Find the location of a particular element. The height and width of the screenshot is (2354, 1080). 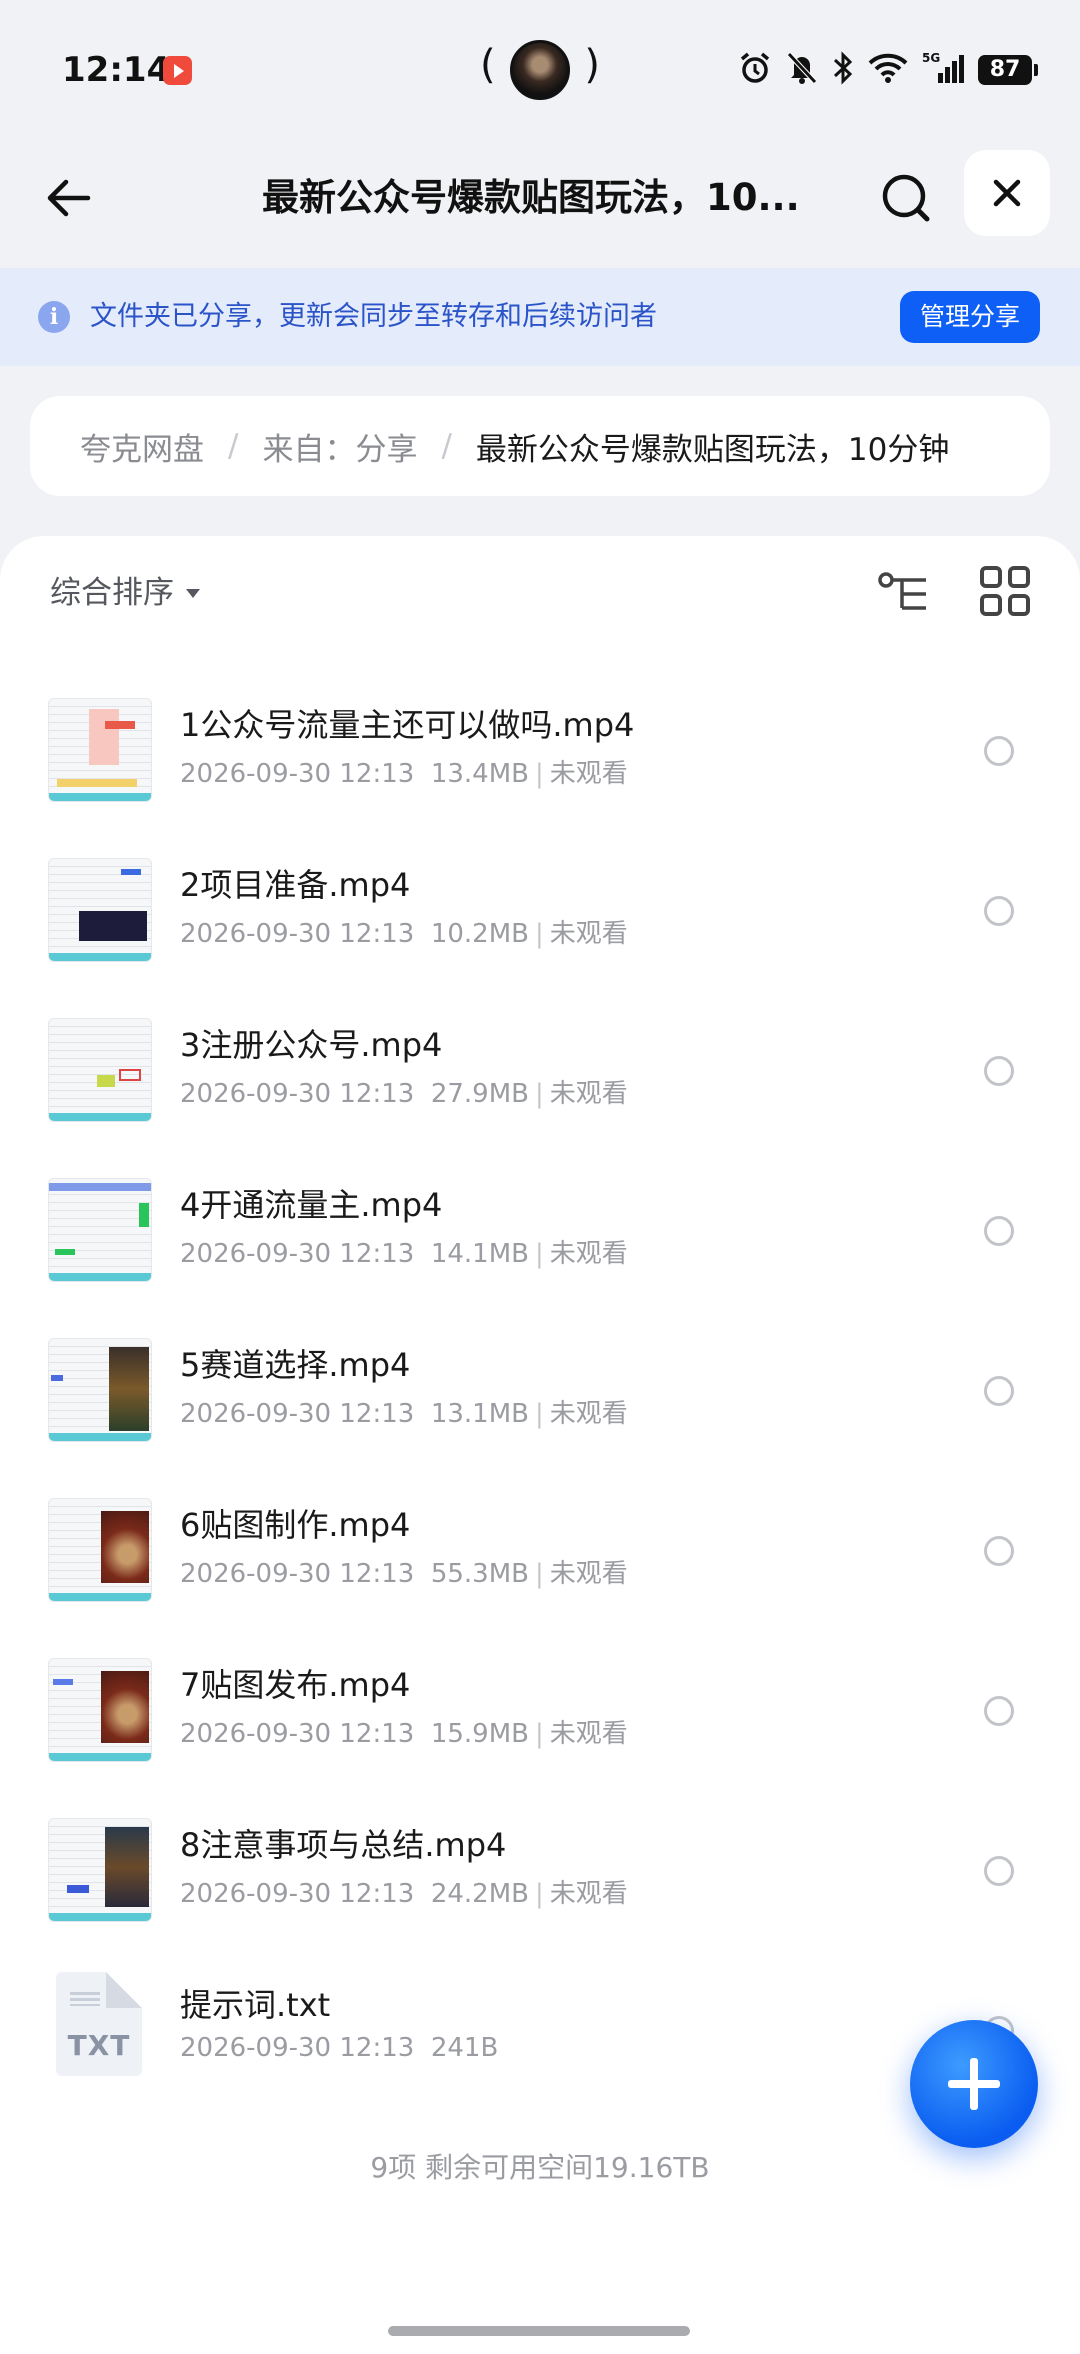

file-name: 3注册公众号.mp4 is located at coordinates (311, 1045).